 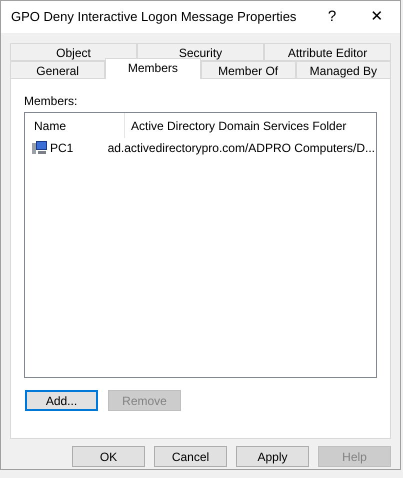 What do you see at coordinates (40, 148) in the screenshot?
I see `computer-icon` at bounding box center [40, 148].